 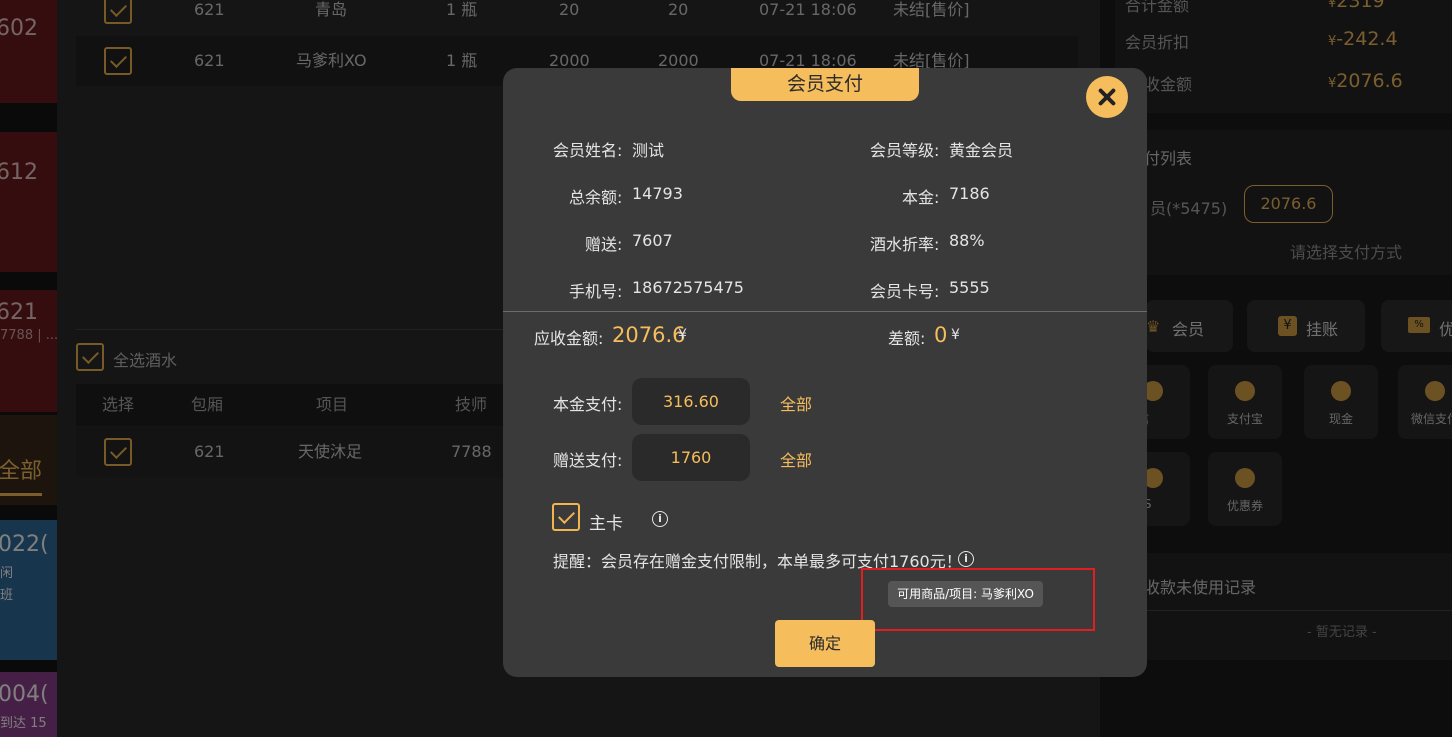 I want to click on principal-pay-all-link: 全部, so click(x=796, y=403).